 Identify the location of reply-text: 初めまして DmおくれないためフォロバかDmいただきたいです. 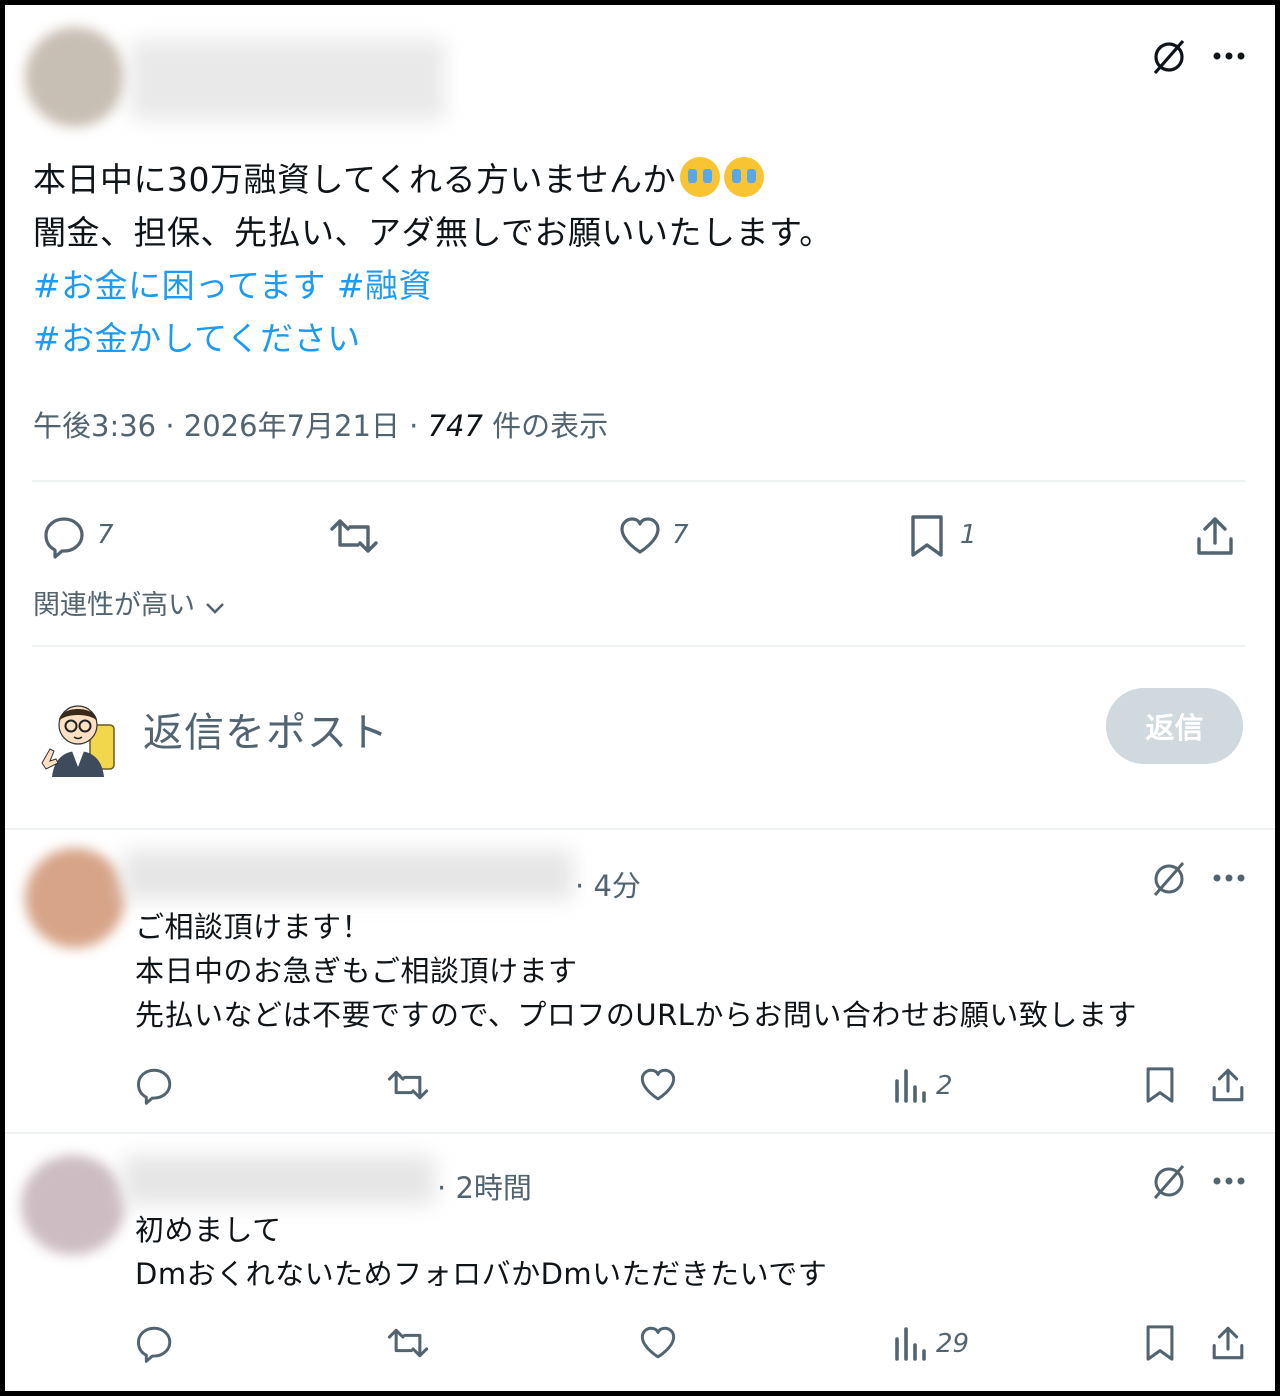
(695, 1252).